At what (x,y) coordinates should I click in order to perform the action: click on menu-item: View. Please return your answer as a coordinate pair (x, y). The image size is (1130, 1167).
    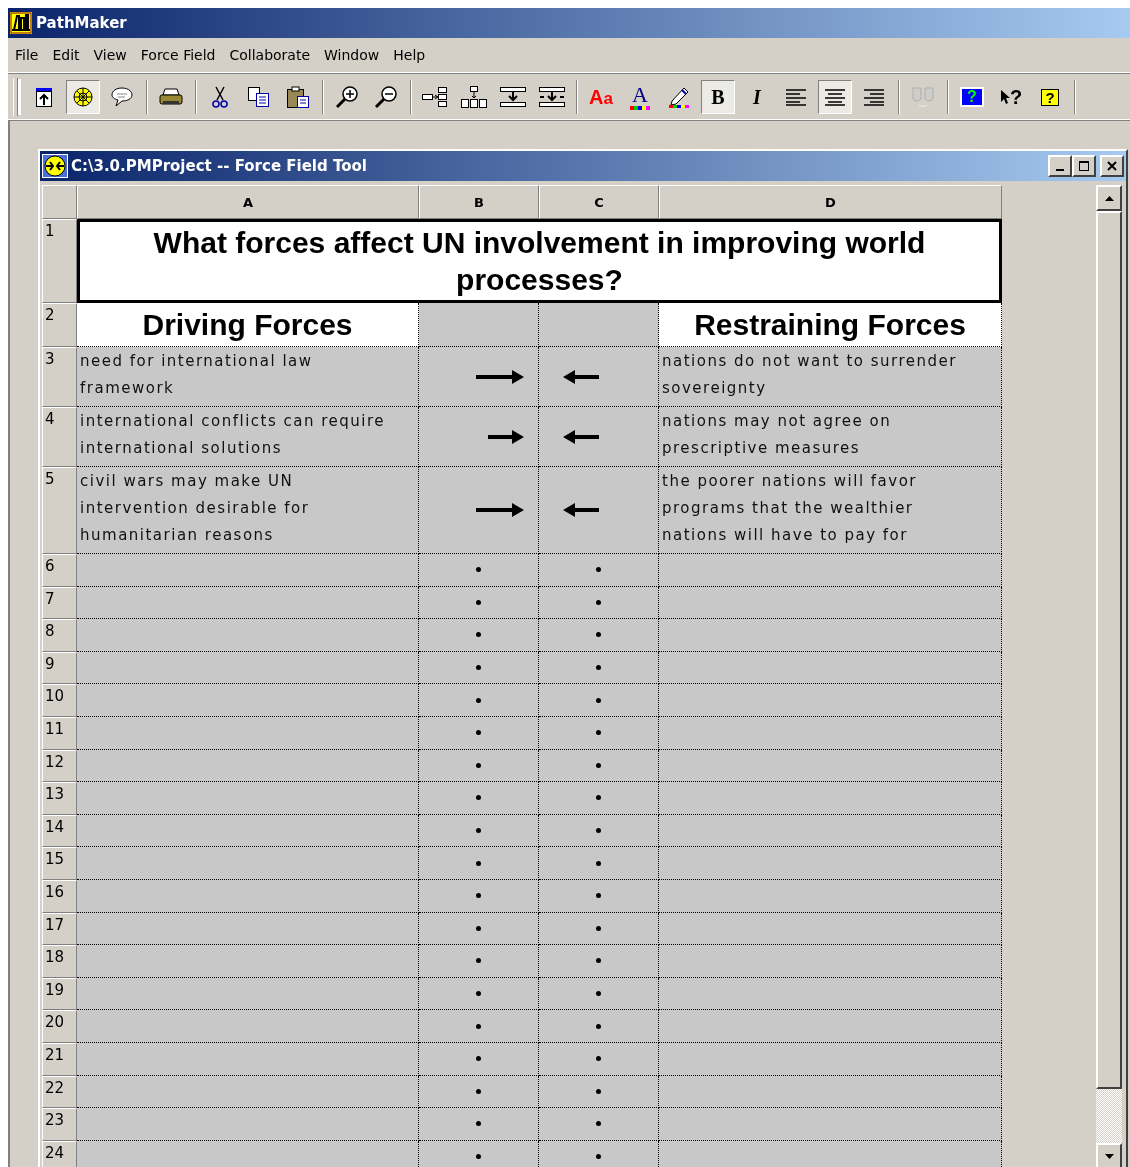
    Looking at the image, I should click on (110, 55).